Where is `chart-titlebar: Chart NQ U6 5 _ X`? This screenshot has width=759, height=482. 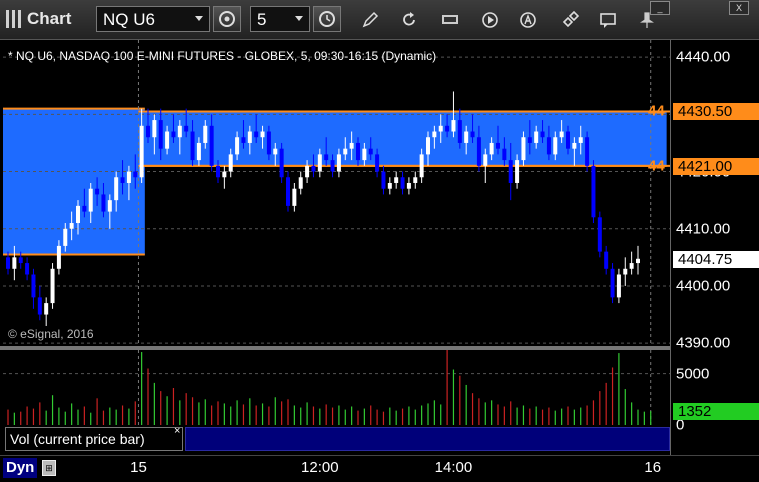
chart-titlebar: Chart NQ U6 5 _ X is located at coordinates (379, 20).